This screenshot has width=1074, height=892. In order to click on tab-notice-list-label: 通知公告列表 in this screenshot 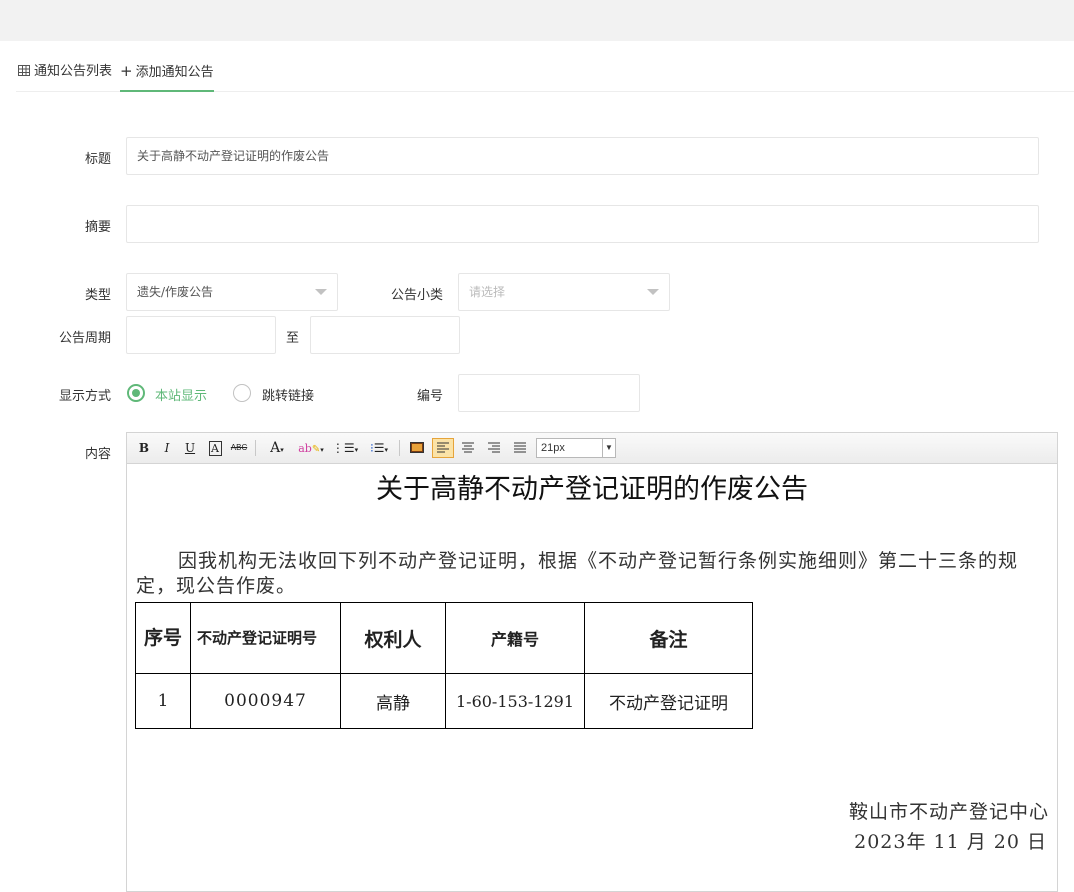, I will do `click(73, 71)`.